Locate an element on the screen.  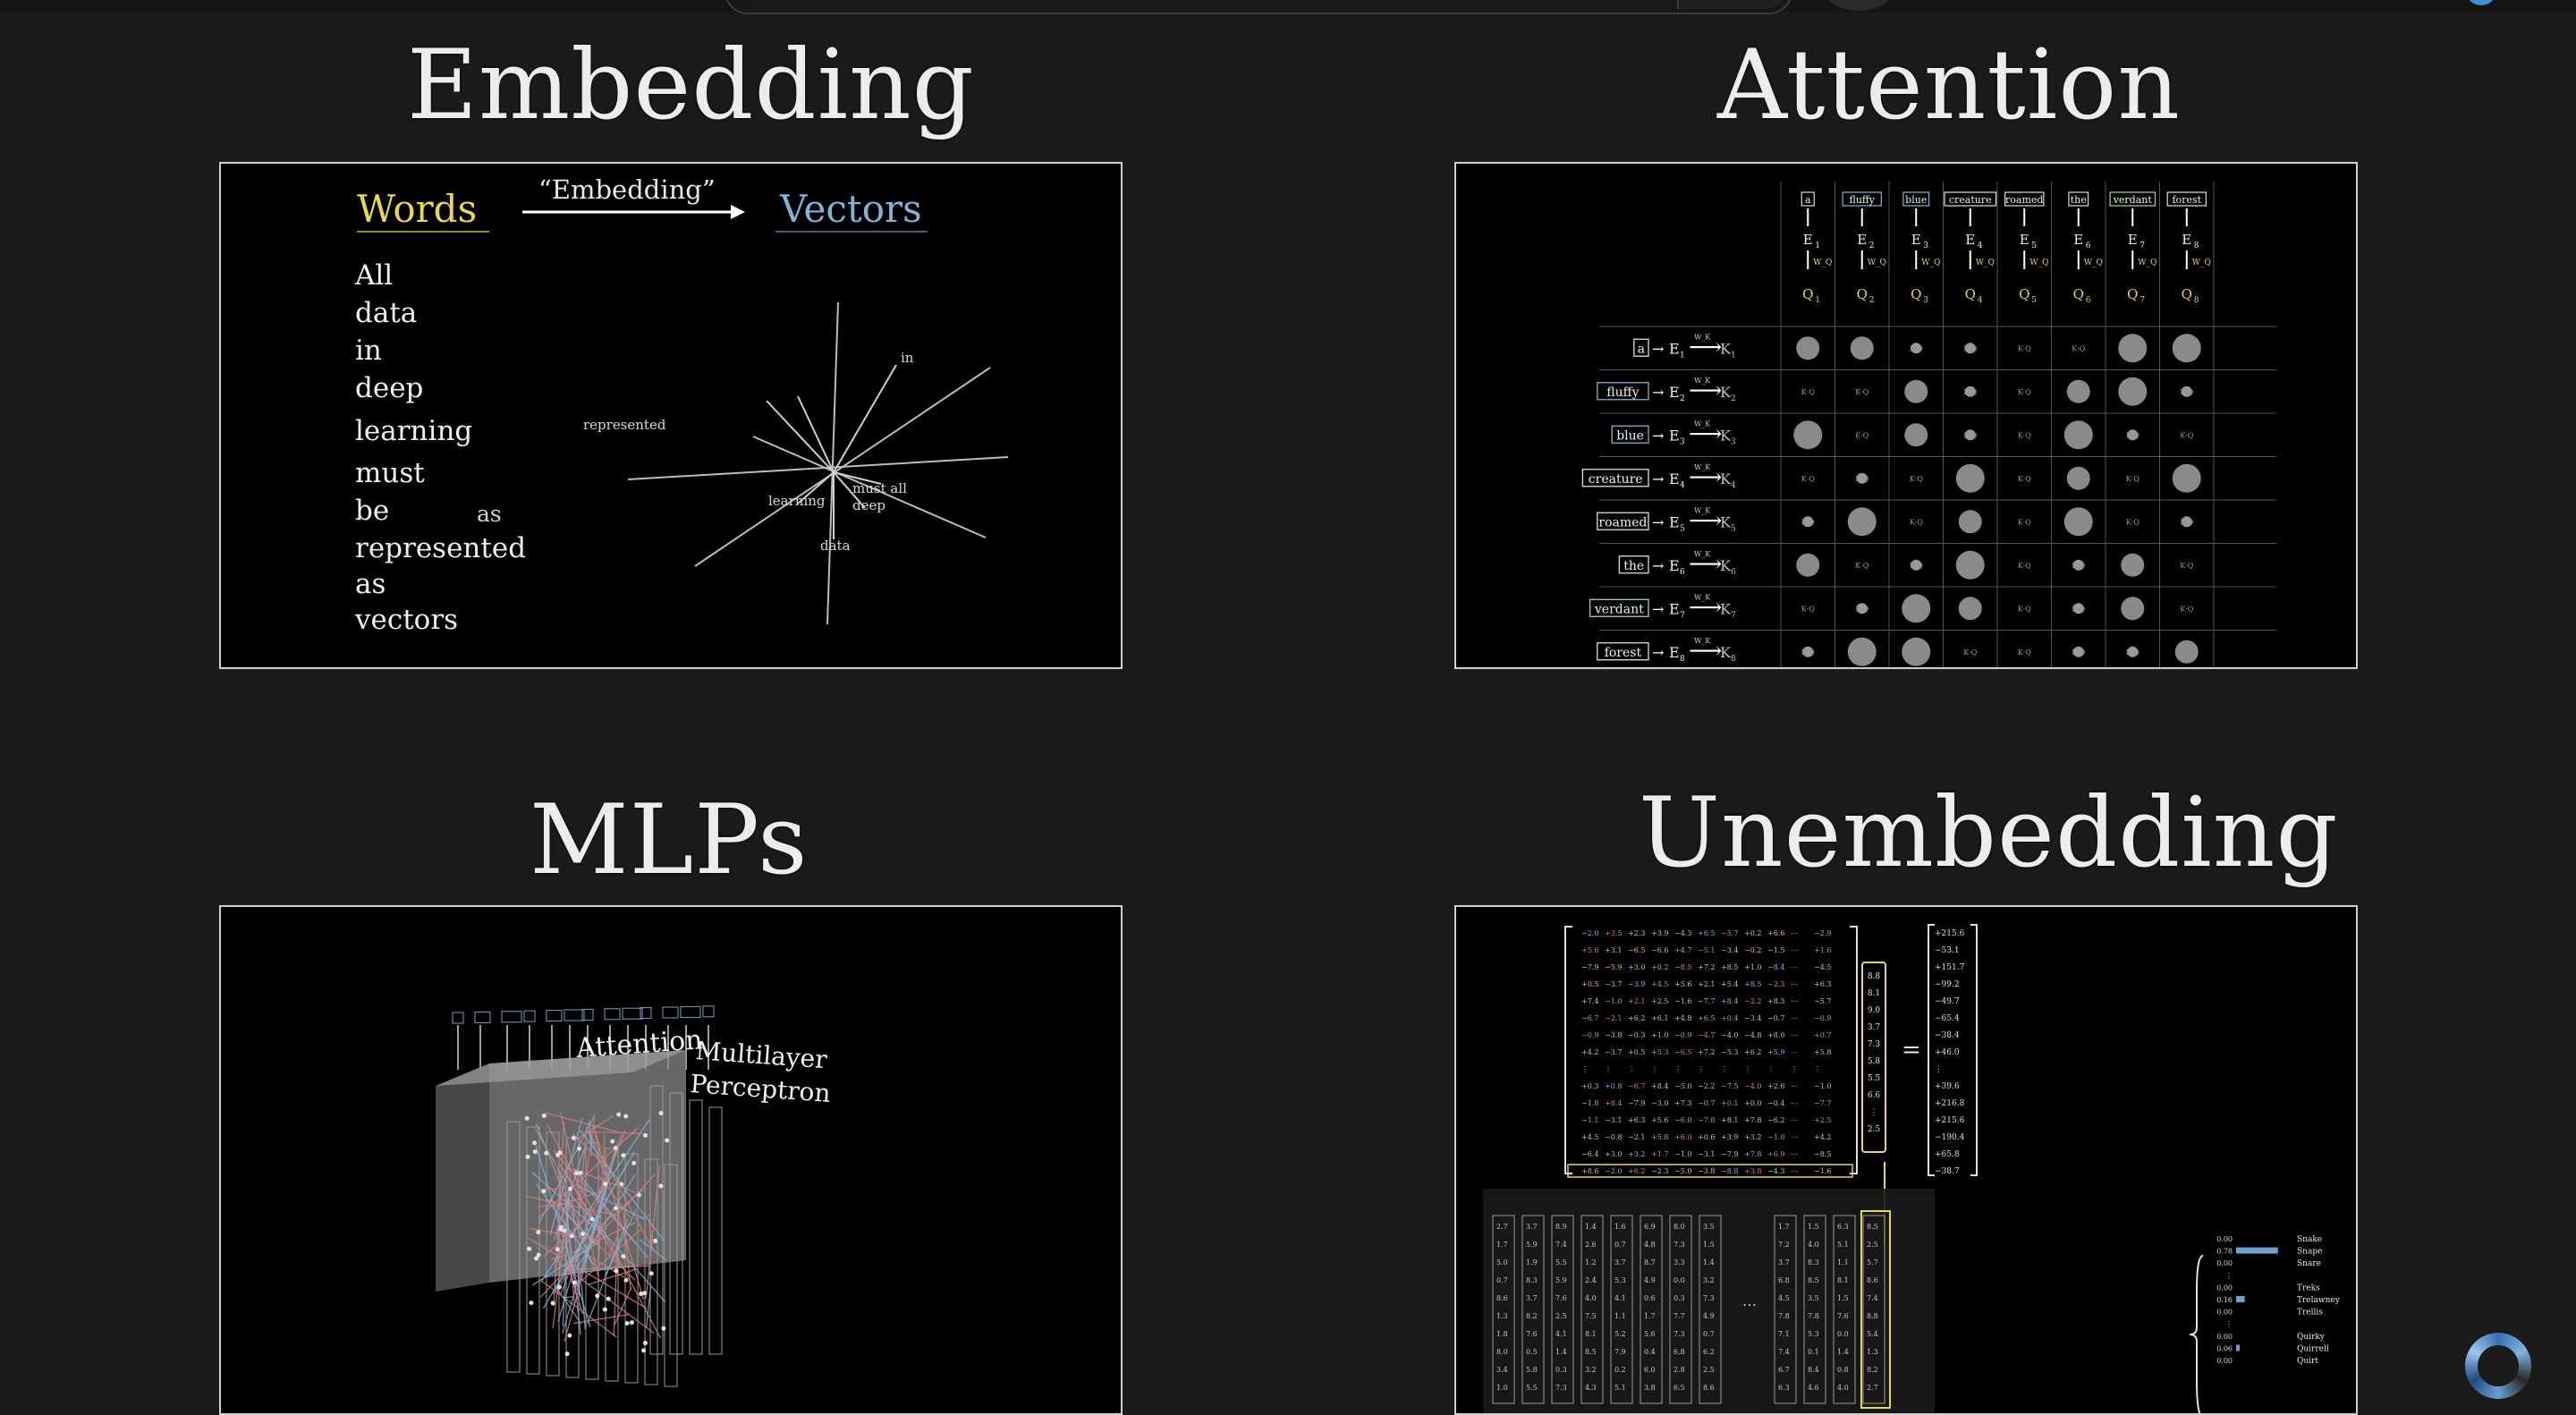
mlp-column-frame is located at coordinates (715, 1231).